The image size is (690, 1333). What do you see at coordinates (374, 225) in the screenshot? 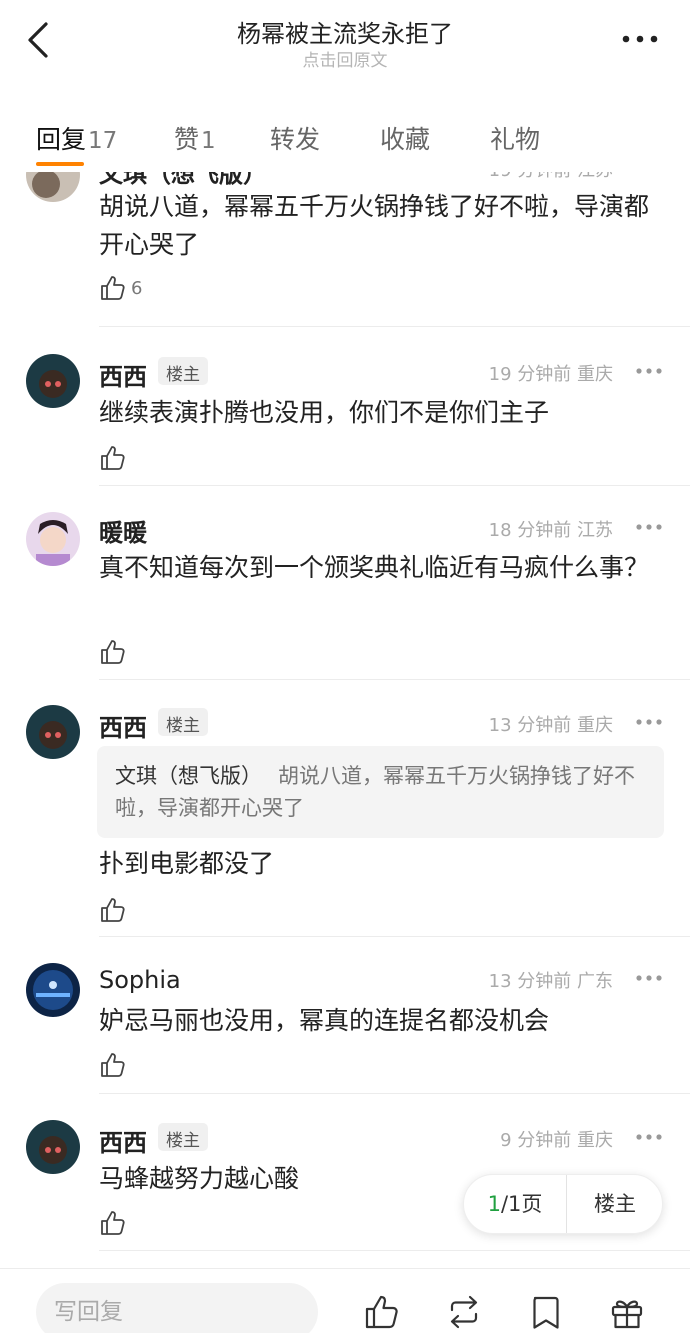
I see `comment-text: 胡说八道，幂幂五千万火锅挣钱了好不啦，导演都开心哭了` at bounding box center [374, 225].